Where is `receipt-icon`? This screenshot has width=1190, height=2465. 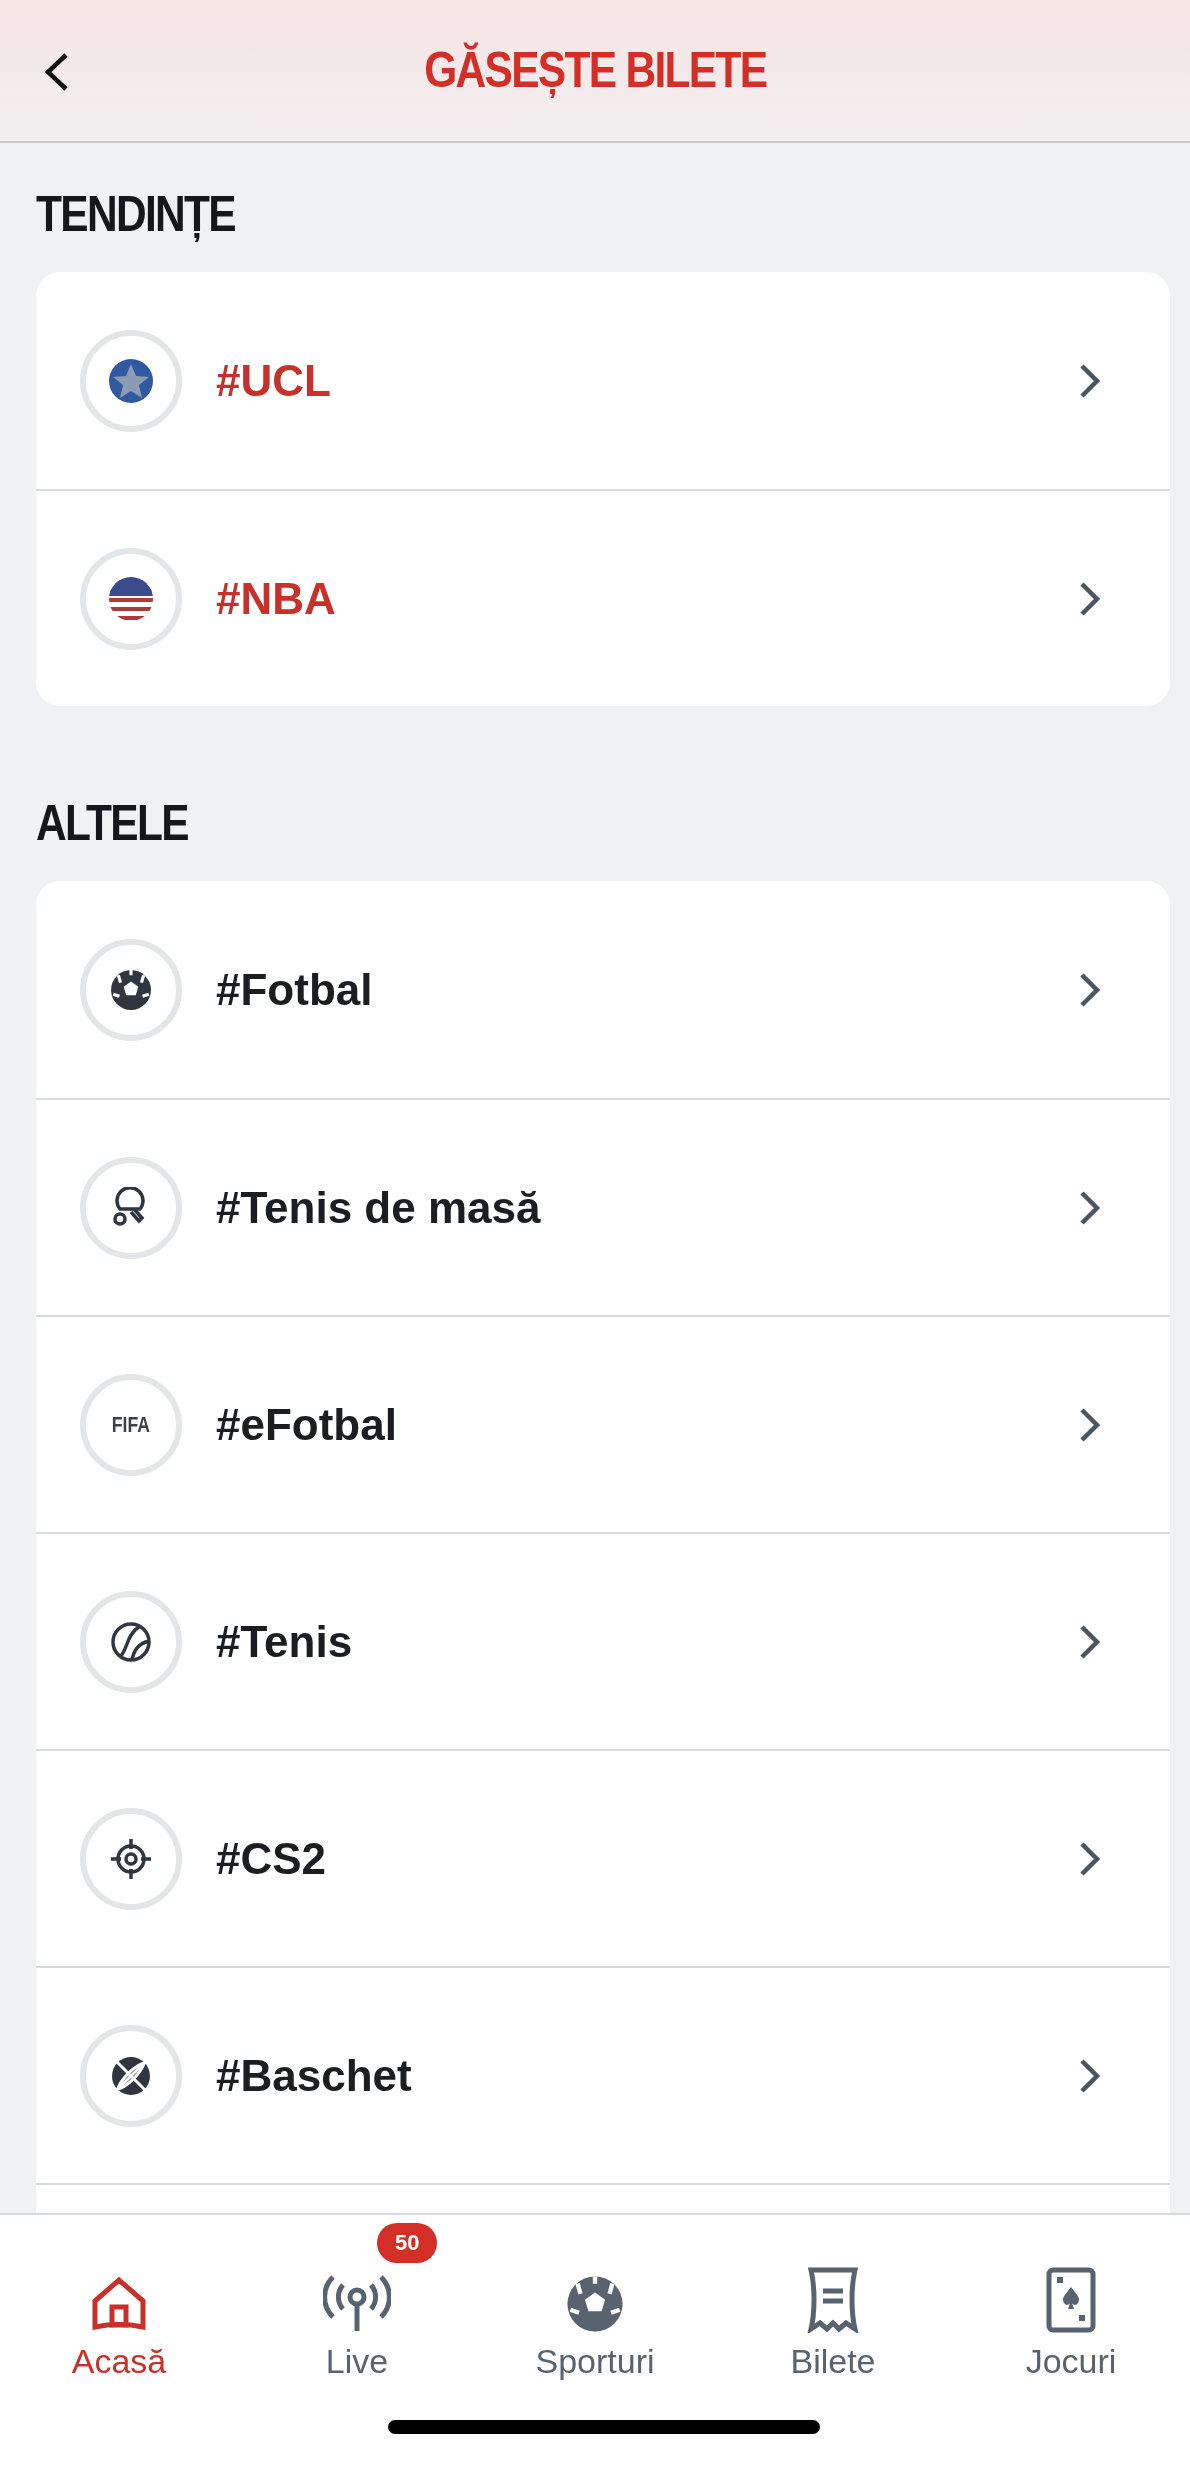
receipt-icon is located at coordinates (833, 2300).